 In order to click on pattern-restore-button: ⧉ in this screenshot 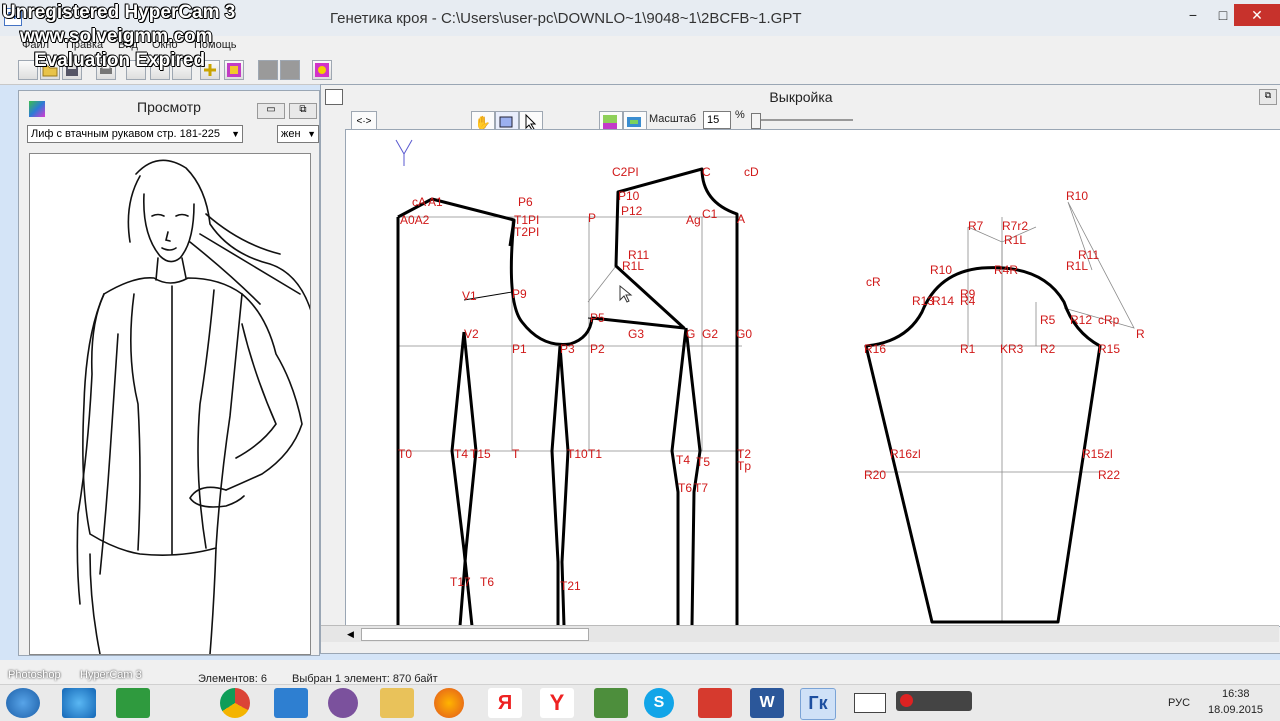, I will do `click(1268, 97)`.